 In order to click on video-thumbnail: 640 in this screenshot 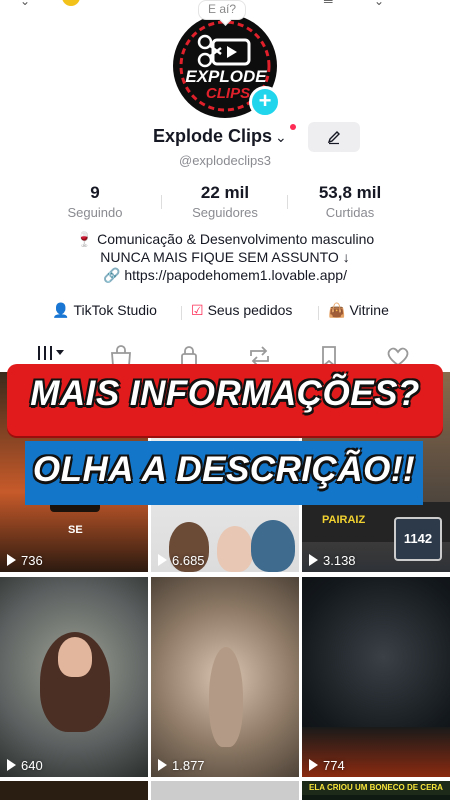, I will do `click(74, 677)`.